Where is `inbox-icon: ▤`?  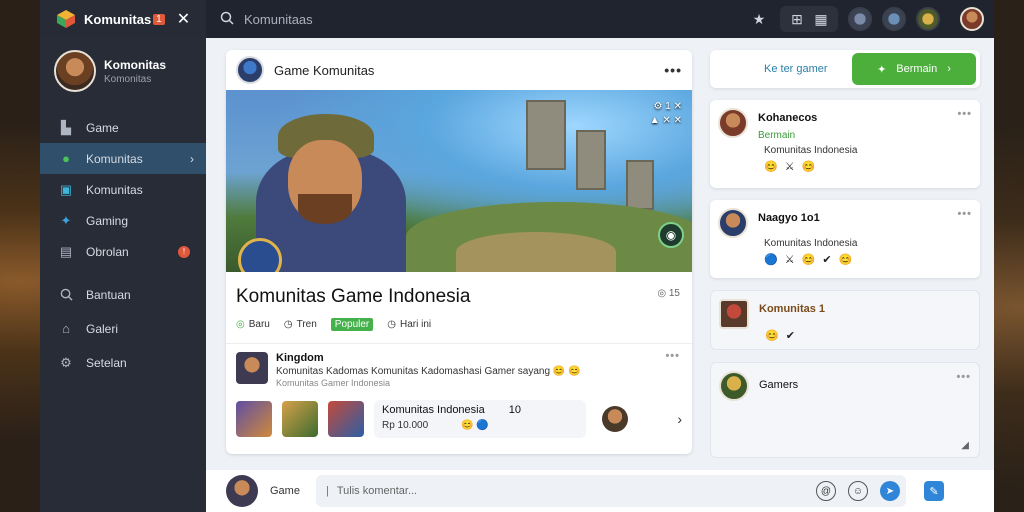
inbox-icon: ▤ is located at coordinates (66, 251).